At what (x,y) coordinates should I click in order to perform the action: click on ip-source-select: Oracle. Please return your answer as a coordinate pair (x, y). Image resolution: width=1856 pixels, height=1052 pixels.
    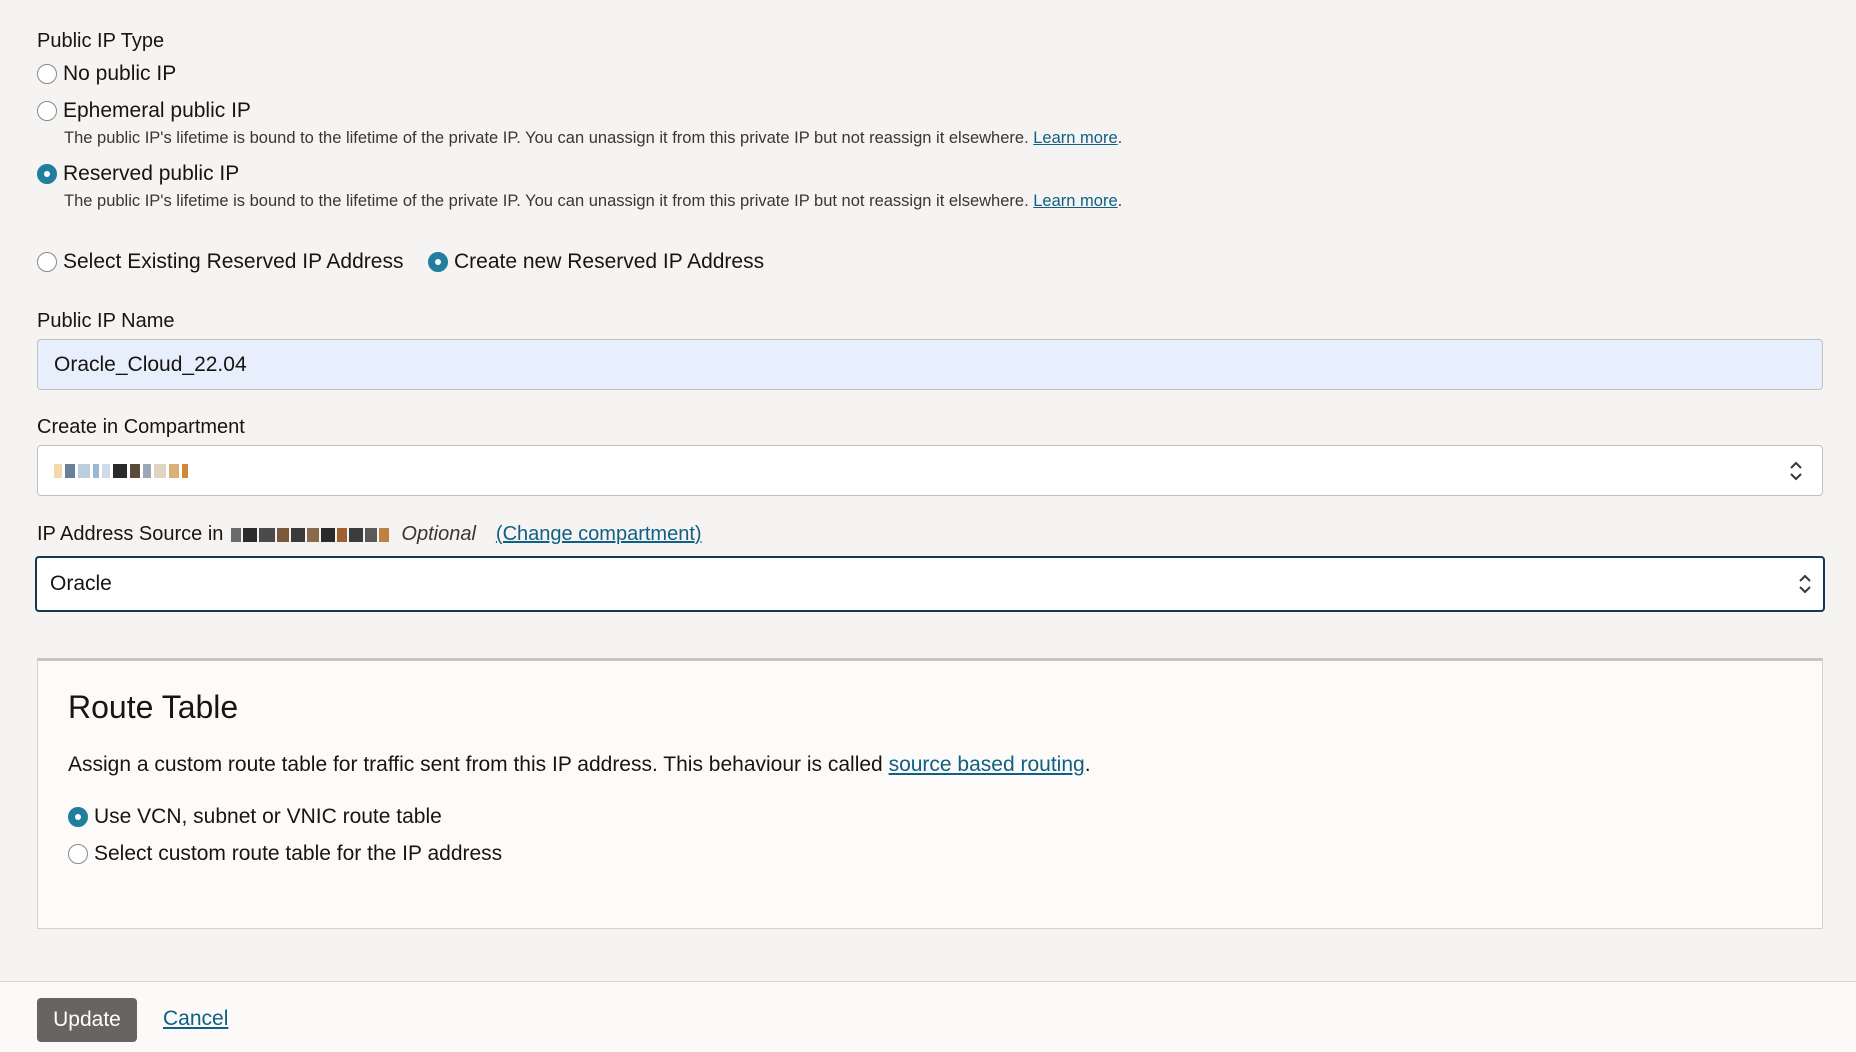
    Looking at the image, I should click on (930, 584).